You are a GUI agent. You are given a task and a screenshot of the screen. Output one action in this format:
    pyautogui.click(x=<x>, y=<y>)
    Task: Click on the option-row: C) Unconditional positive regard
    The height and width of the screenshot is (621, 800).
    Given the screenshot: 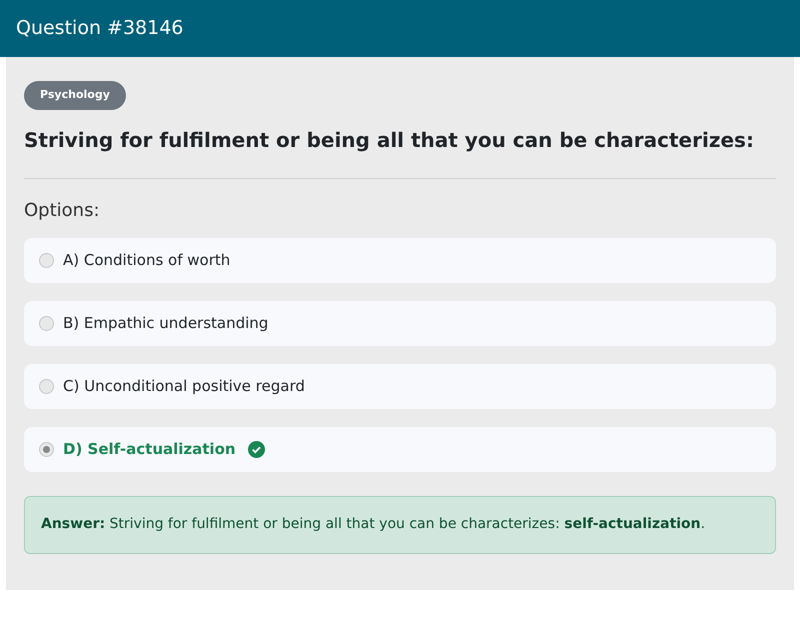 What is the action you would take?
    pyautogui.click(x=400, y=386)
    